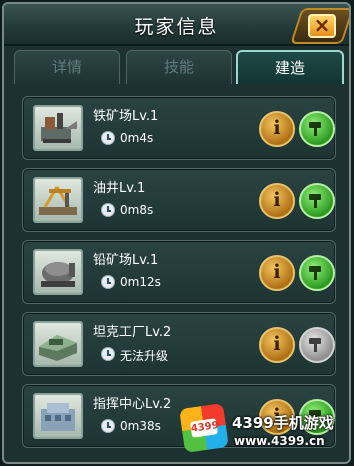  Describe the element at coordinates (179, 272) in the screenshot. I see `building-row: 铅矿场Lv.1 0m12s i` at that location.